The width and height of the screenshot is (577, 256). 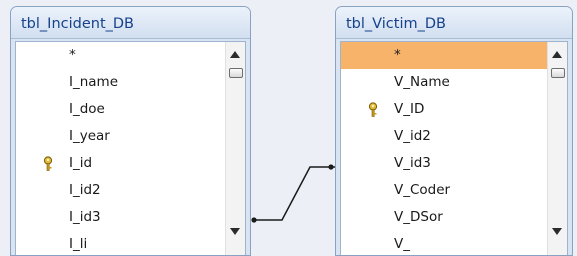 I want to click on field-row-primary-key: V_ID, so click(x=444, y=109).